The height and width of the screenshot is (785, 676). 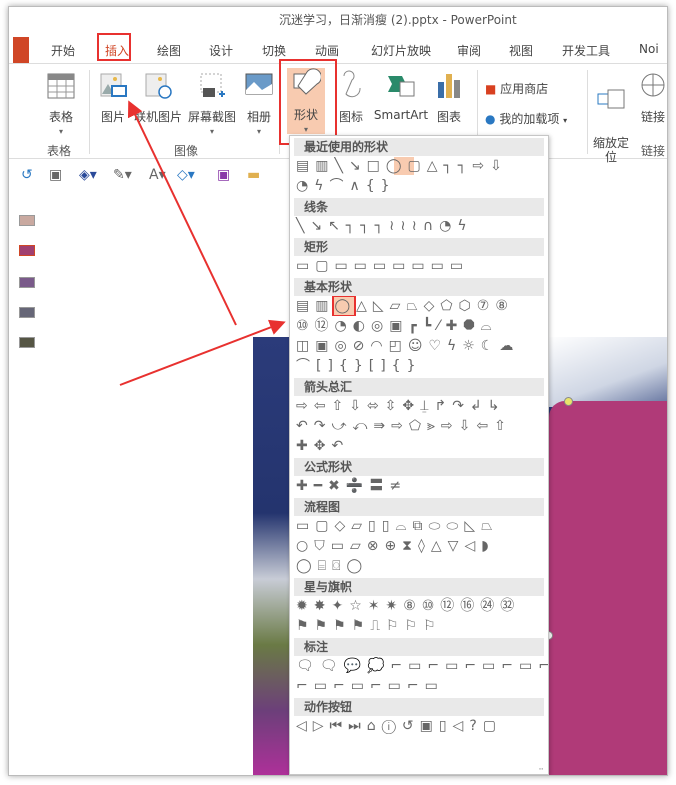 What do you see at coordinates (419, 486) in the screenshot?
I see `shape-row: ✚━✖➗〓≠` at bounding box center [419, 486].